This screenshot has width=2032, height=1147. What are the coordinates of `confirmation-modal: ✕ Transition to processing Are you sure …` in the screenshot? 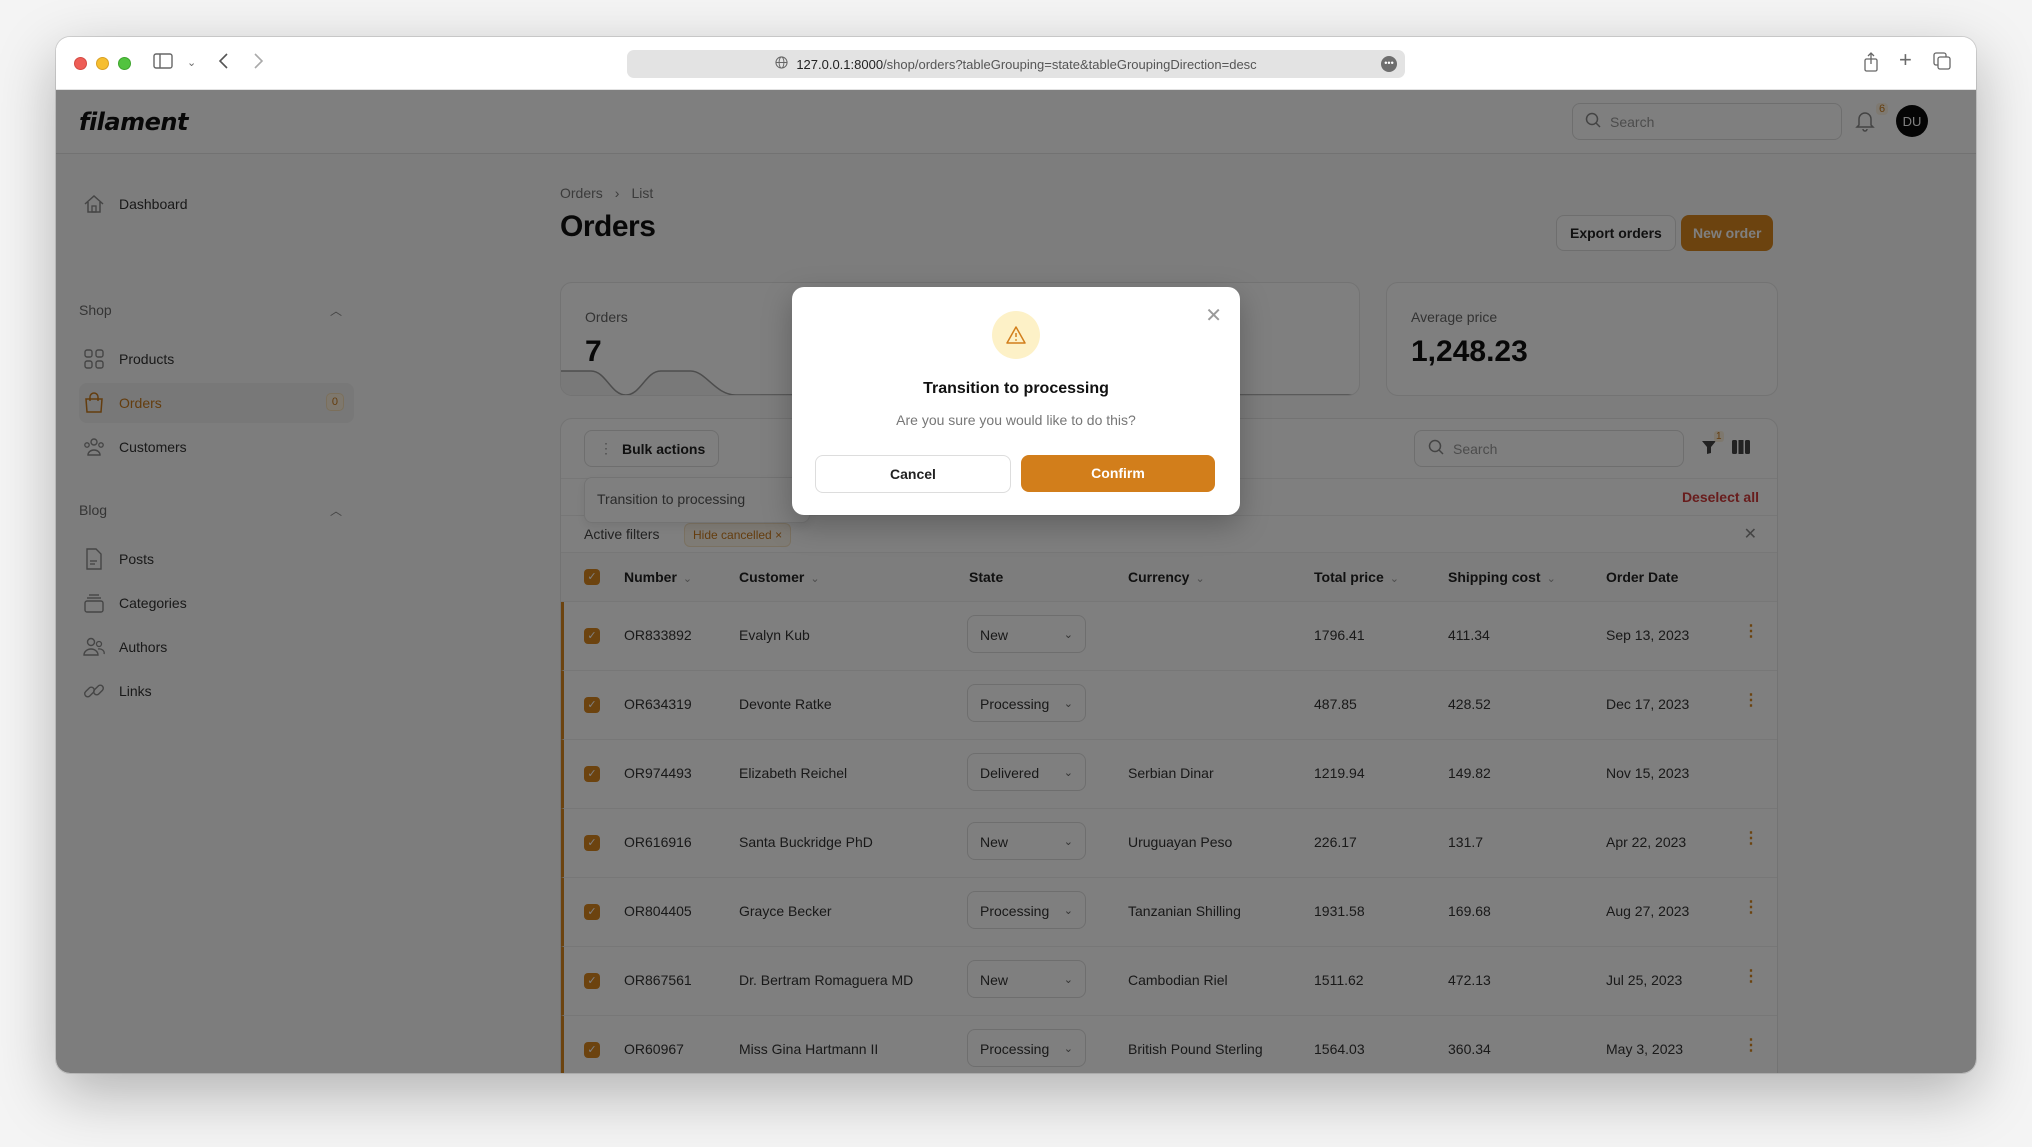 It's located at (1016, 401).